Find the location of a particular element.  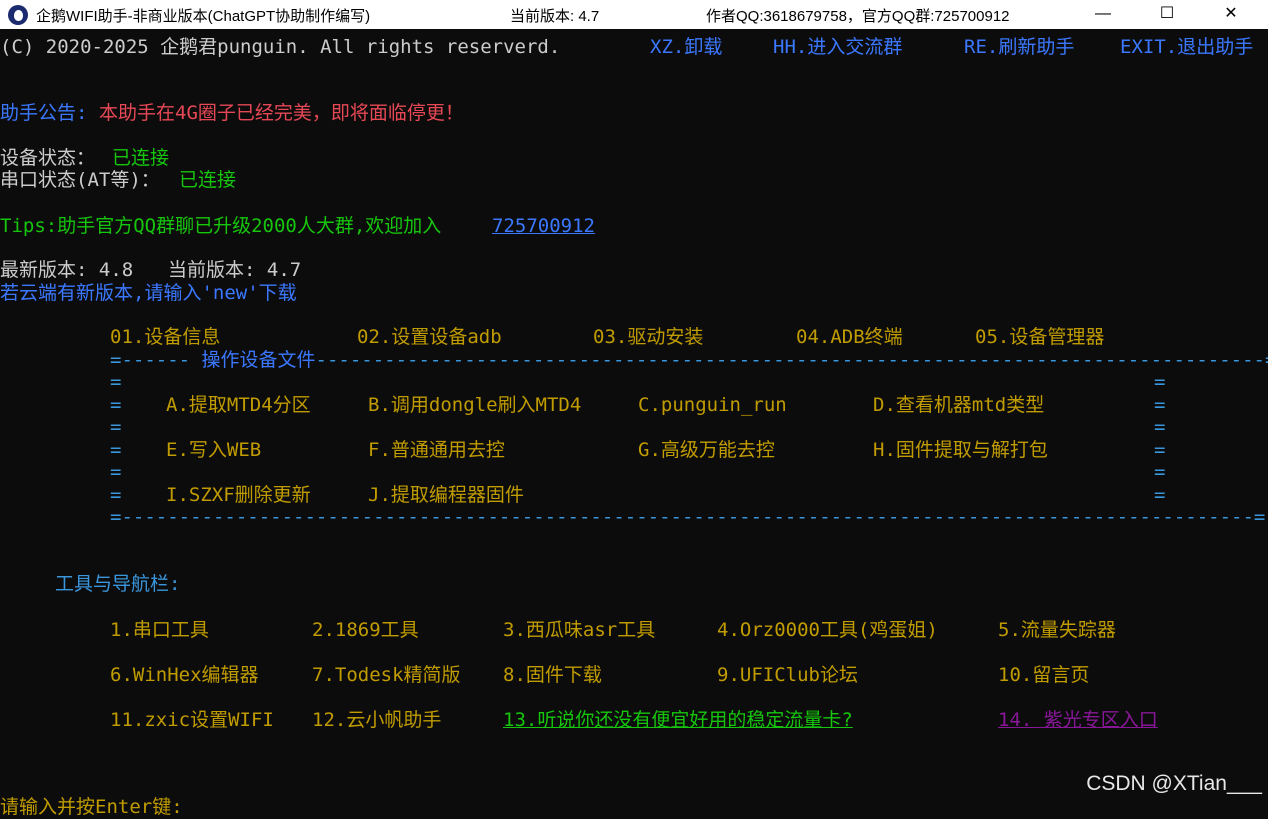

tools-heading: 工具与导航栏: is located at coordinates (118, 584).